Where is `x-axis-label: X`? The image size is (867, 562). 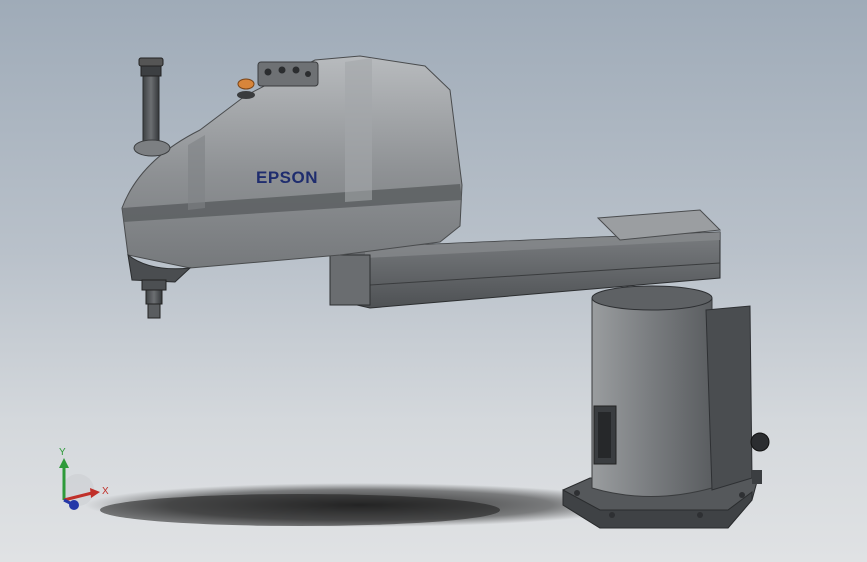
x-axis-label: X is located at coordinates (105, 491).